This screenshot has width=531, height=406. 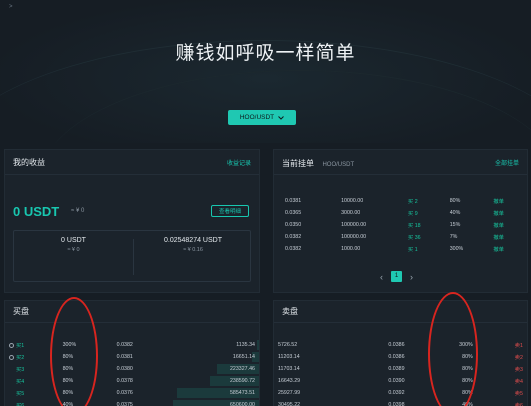 I want to click on pending-total-approx: ≈ ¥ 0, so click(x=73, y=250).